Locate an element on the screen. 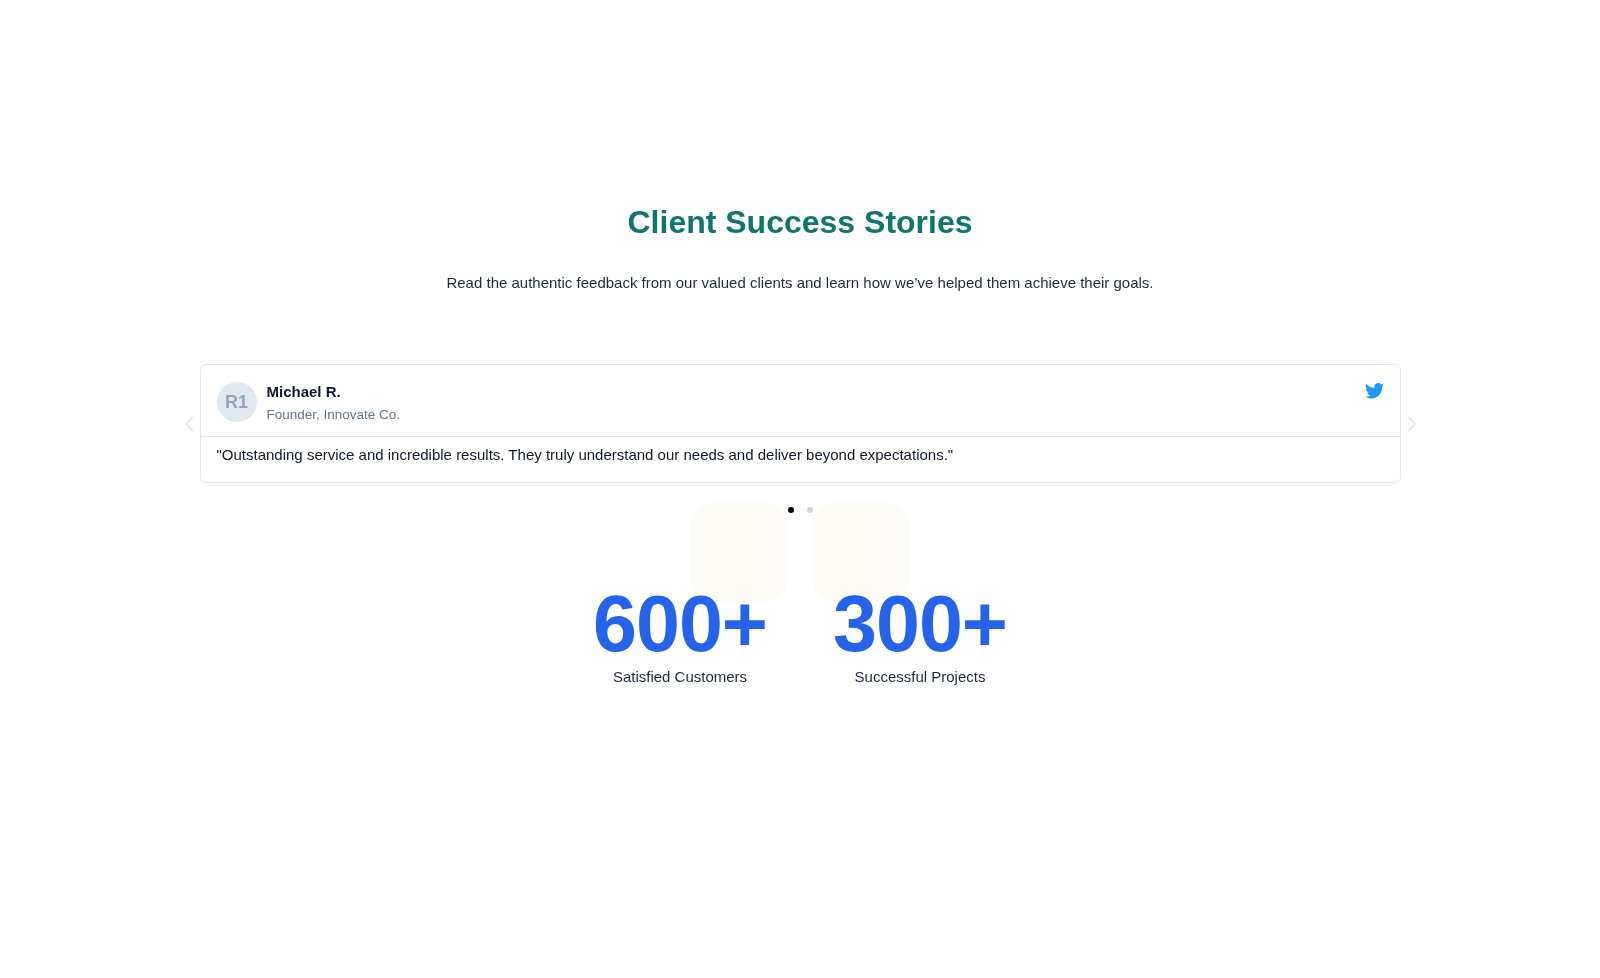 The image size is (1600, 978). section-subtitle: Read the authentic feedback from our valued clients and learn how we’ve helped them achieve their goals. is located at coordinates (800, 283).